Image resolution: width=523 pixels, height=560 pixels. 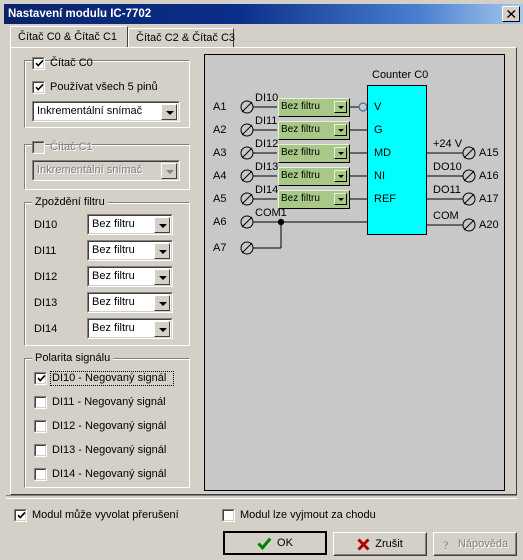 What do you see at coordinates (220, 199) in the screenshot?
I see `terminal-label-a5: A5` at bounding box center [220, 199].